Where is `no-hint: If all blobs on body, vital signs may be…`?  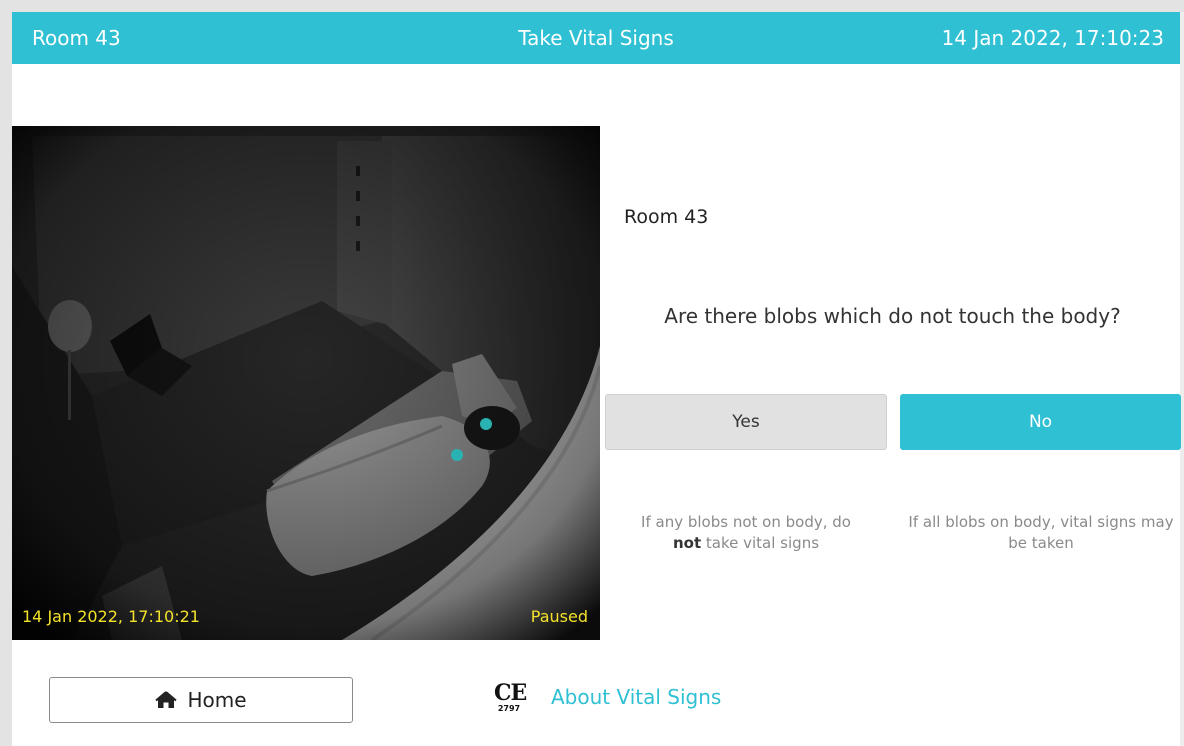
no-hint: If all blobs on body, vital signs may be… is located at coordinates (1041, 532).